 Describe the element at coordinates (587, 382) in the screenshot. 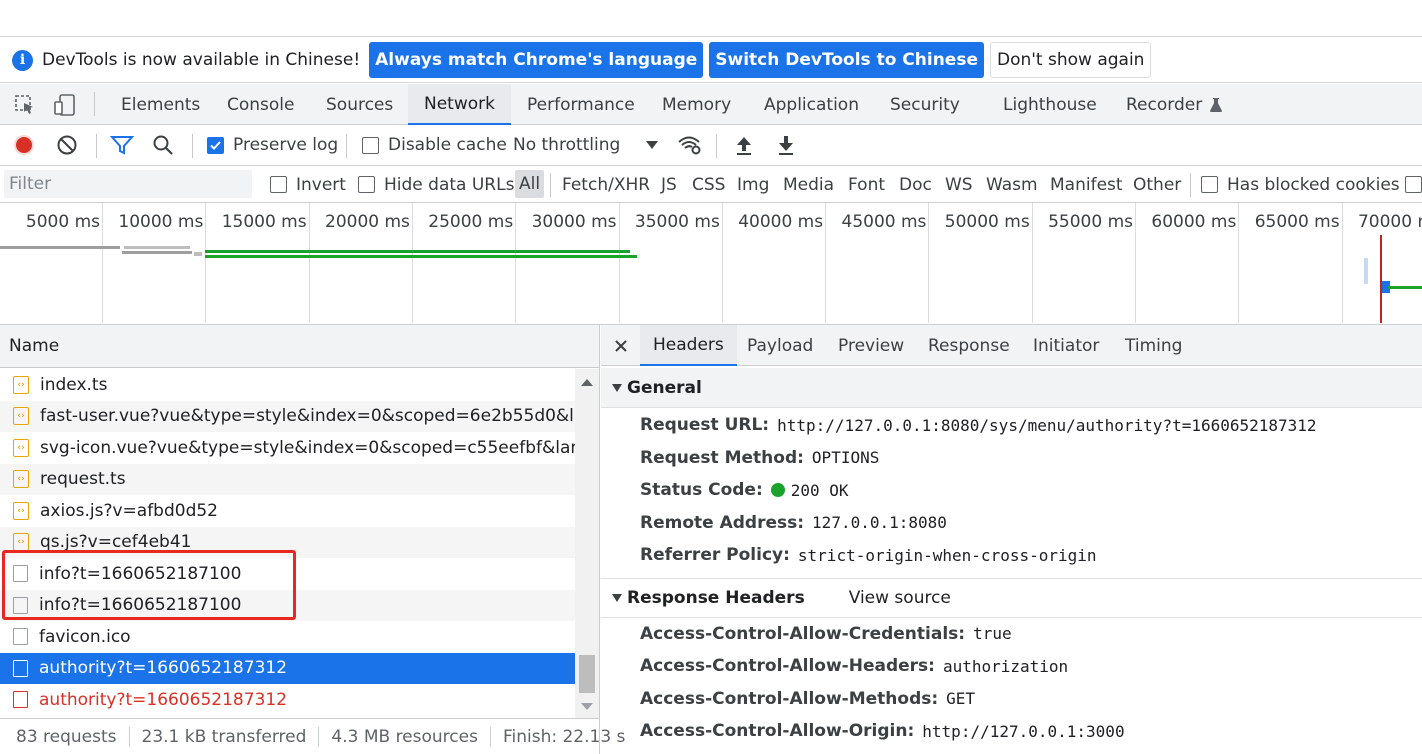

I see `scroll-up-arrow-icon` at that location.